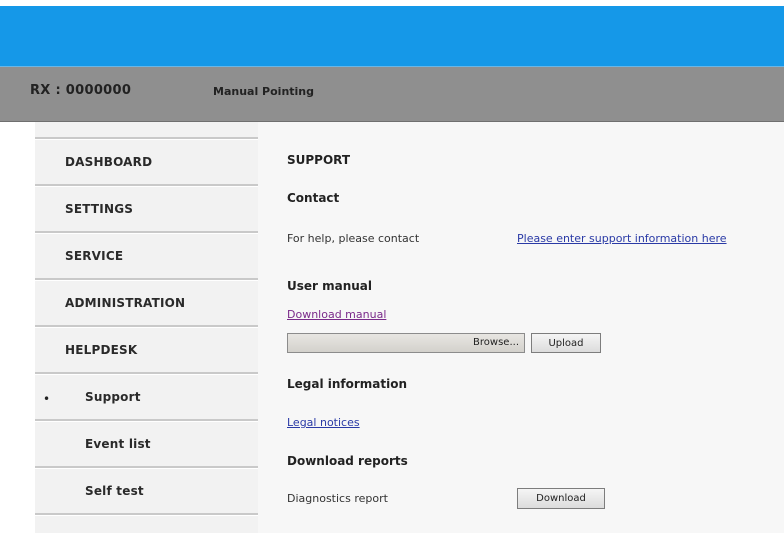  I want to click on section-title-contact: Contact, so click(313, 198).